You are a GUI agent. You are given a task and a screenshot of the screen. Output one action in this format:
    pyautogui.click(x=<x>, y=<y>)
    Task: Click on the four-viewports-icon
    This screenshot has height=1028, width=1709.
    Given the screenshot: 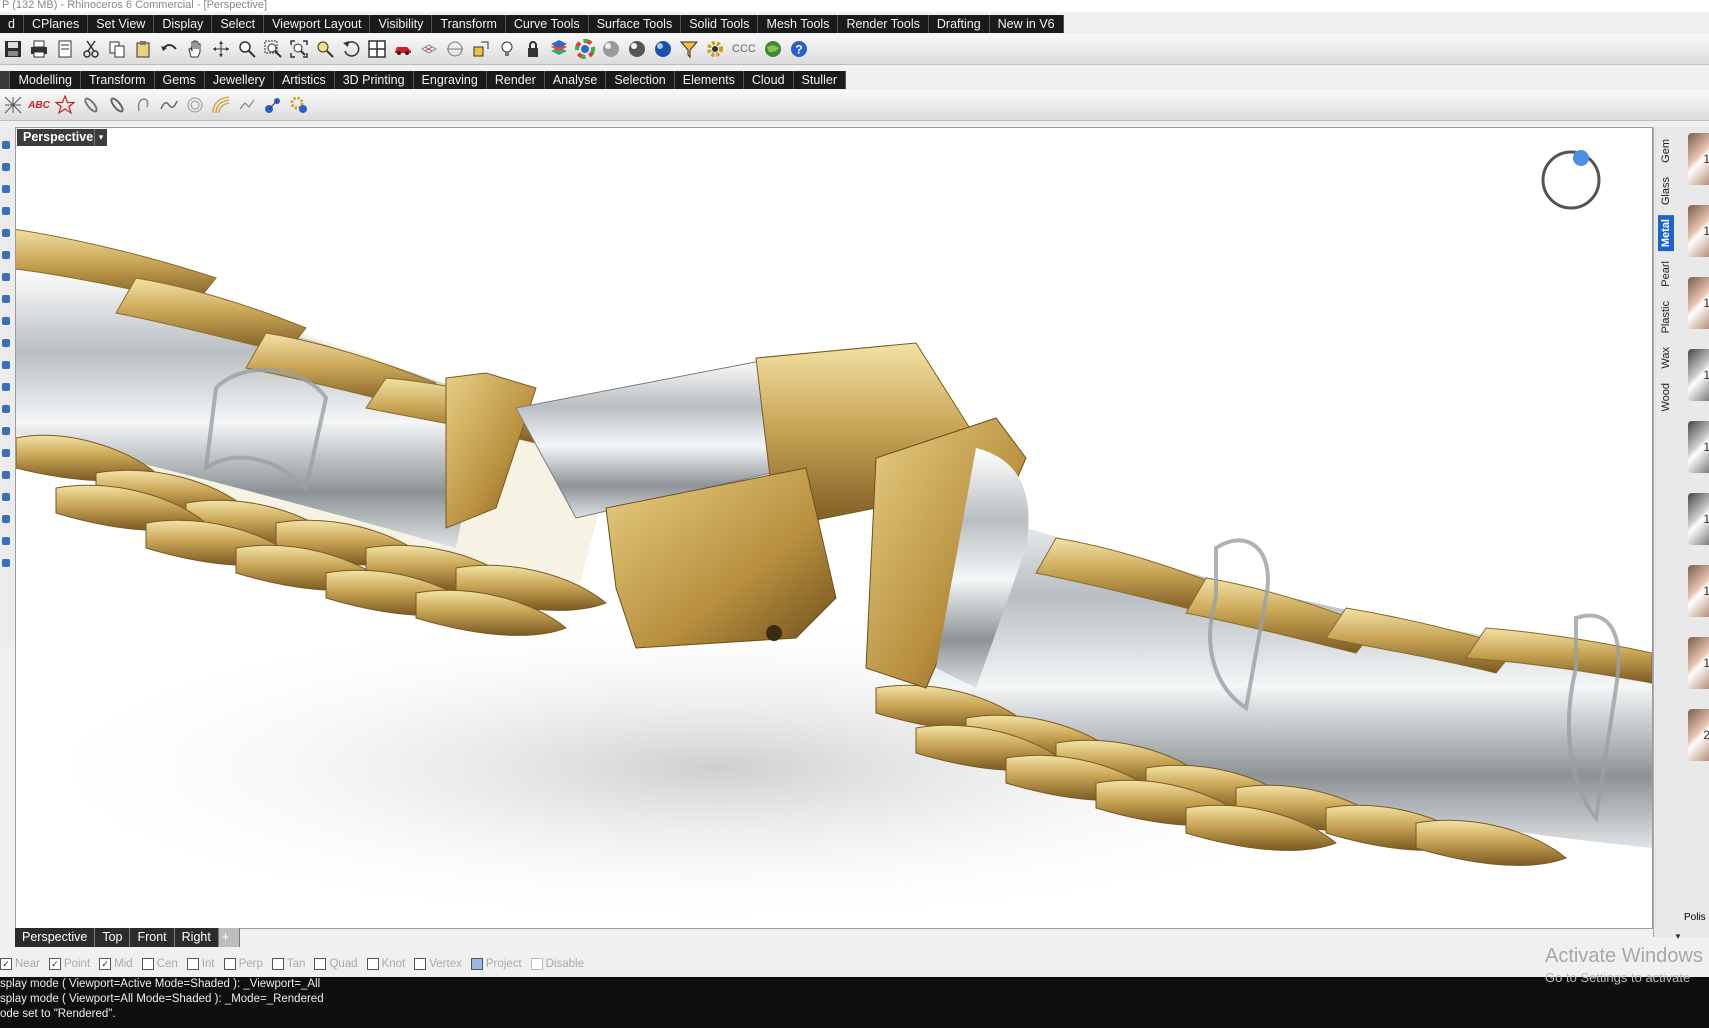 What is the action you would take?
    pyautogui.click(x=377, y=49)
    